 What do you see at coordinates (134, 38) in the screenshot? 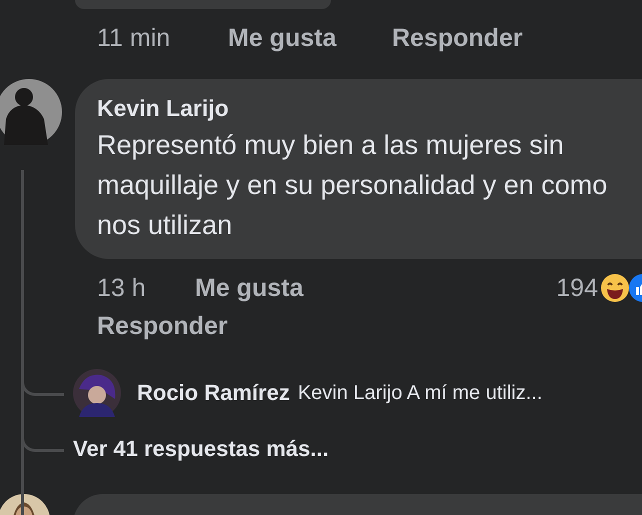
I see `comment-time: 11 min` at bounding box center [134, 38].